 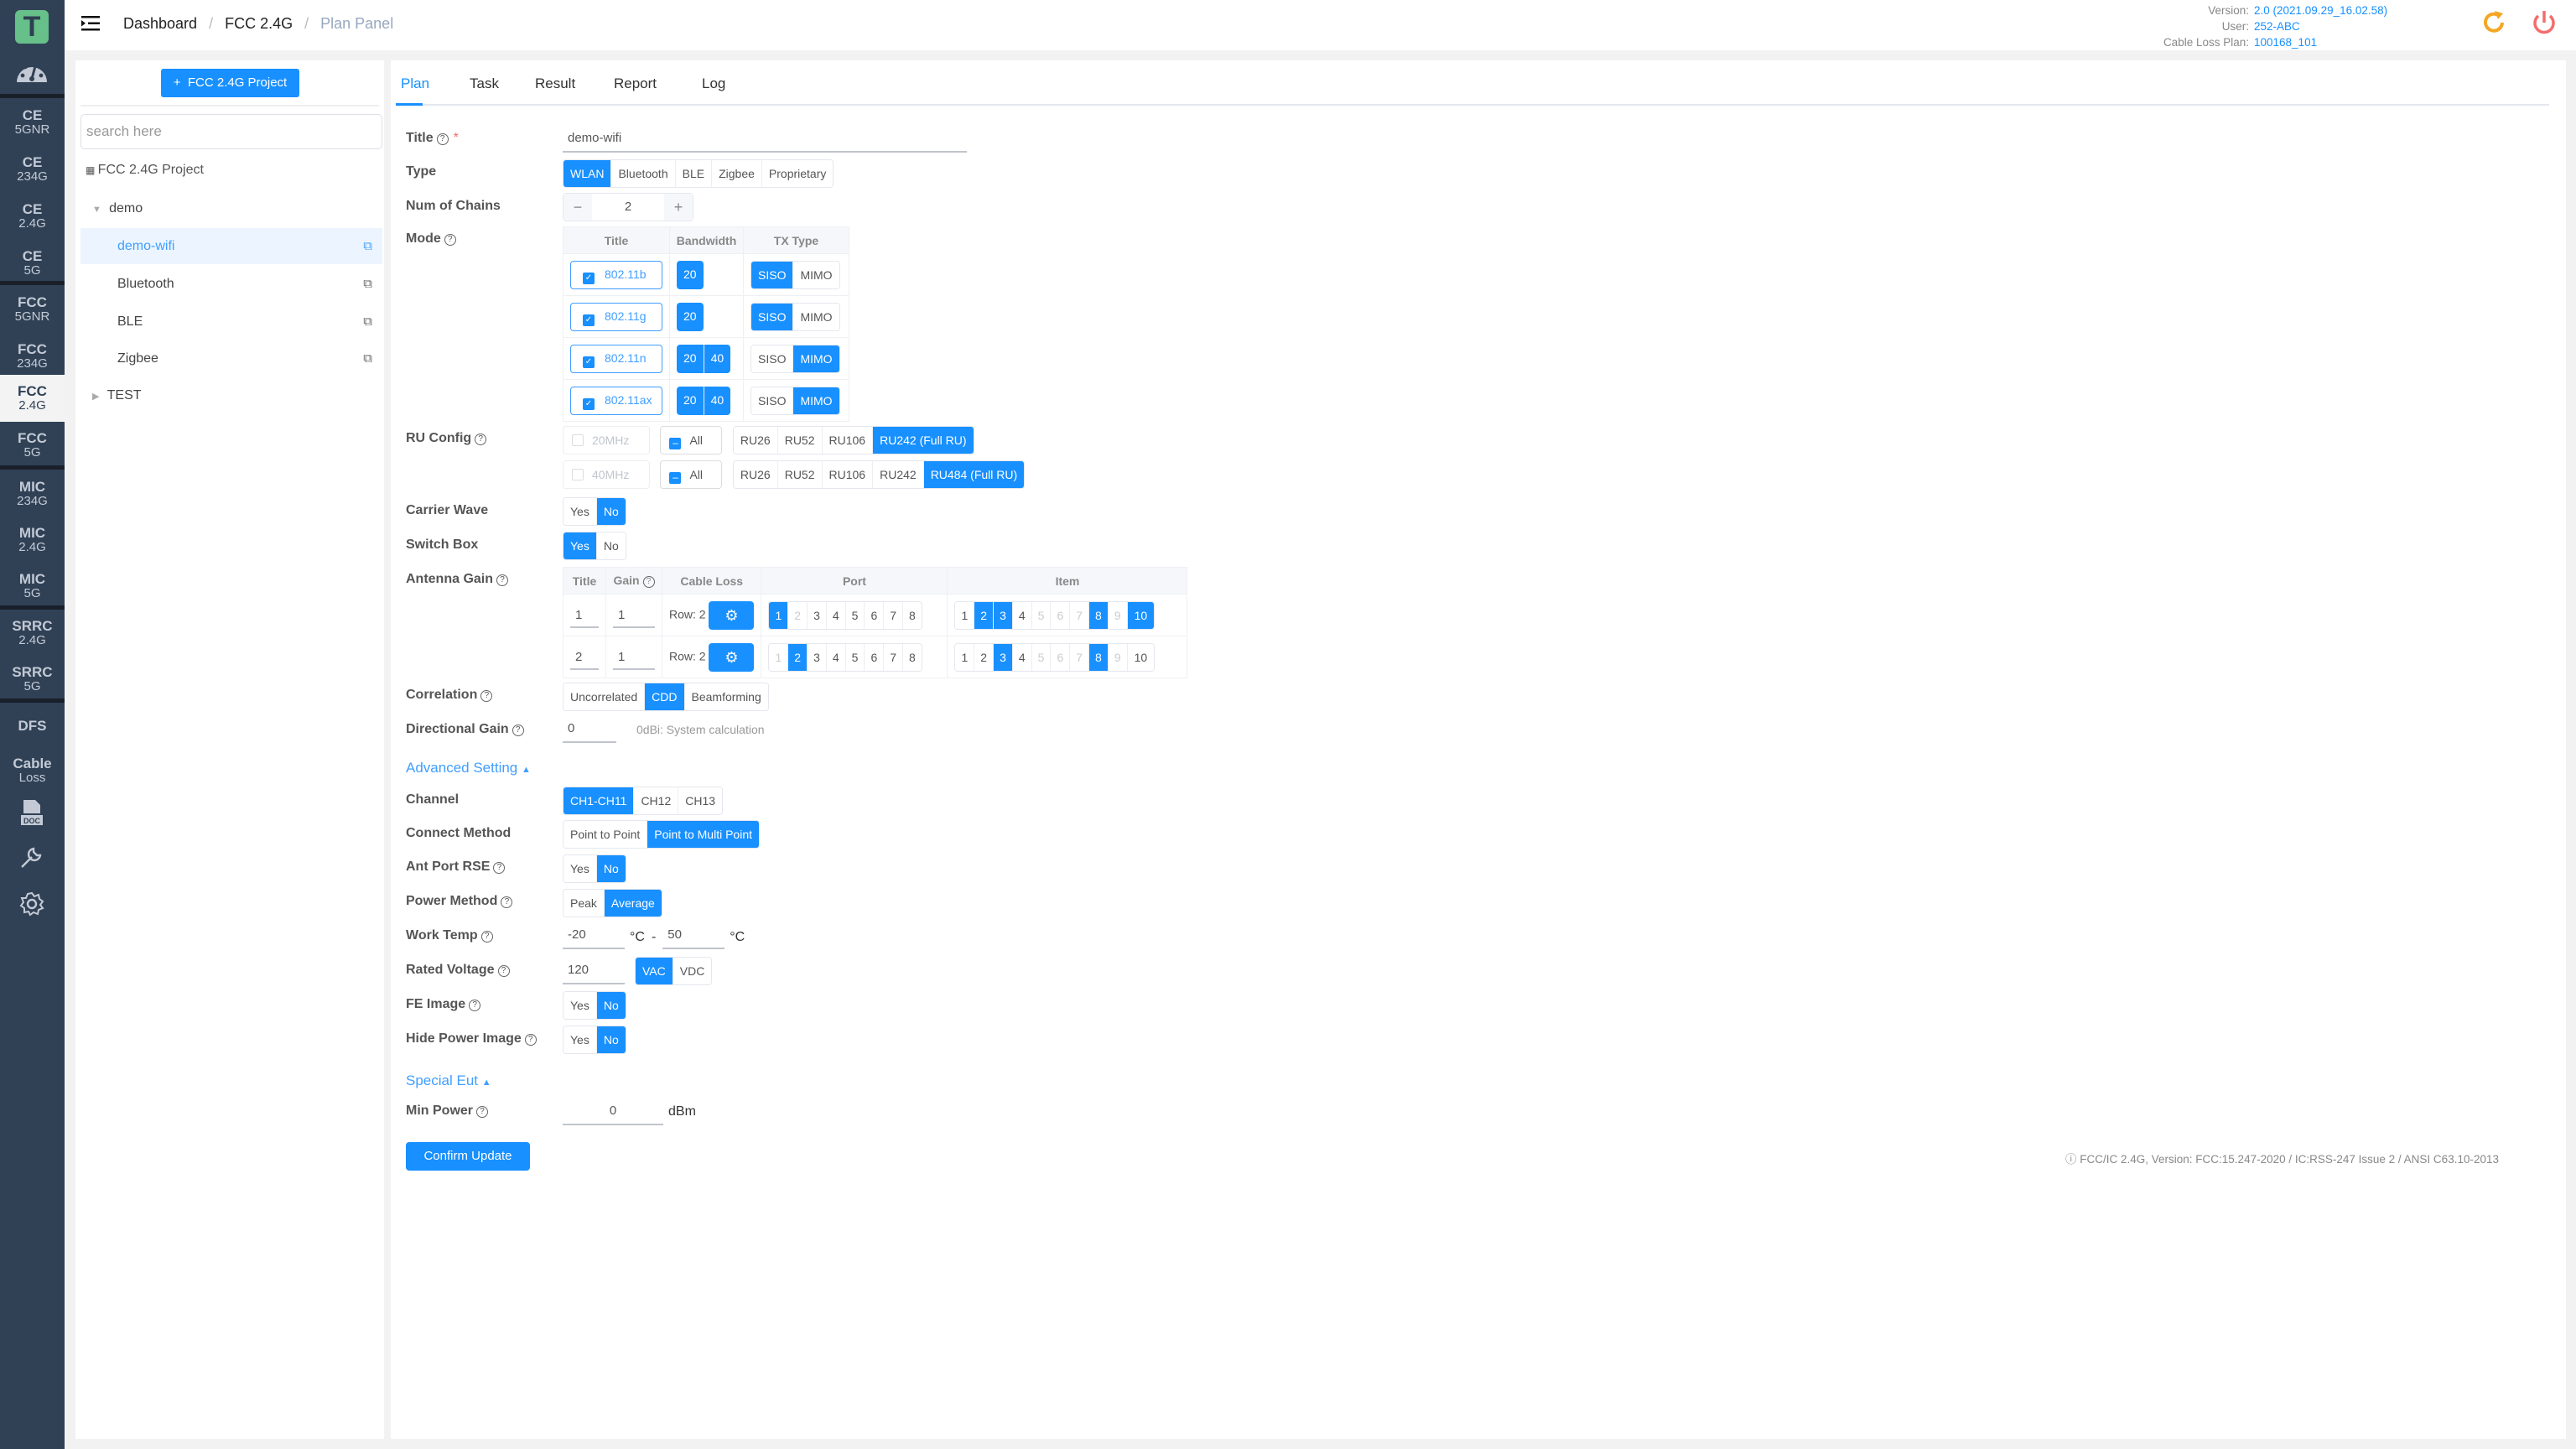 What do you see at coordinates (692, 971) in the screenshot?
I see `voltage-vdc: VDC` at bounding box center [692, 971].